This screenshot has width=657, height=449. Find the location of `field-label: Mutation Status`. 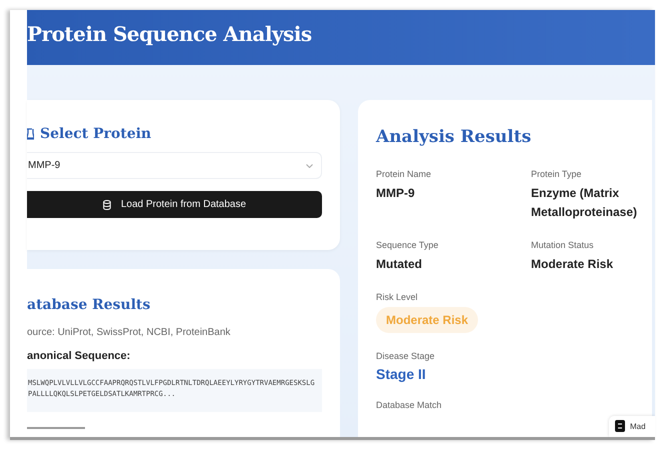

field-label: Mutation Status is located at coordinates (562, 245).